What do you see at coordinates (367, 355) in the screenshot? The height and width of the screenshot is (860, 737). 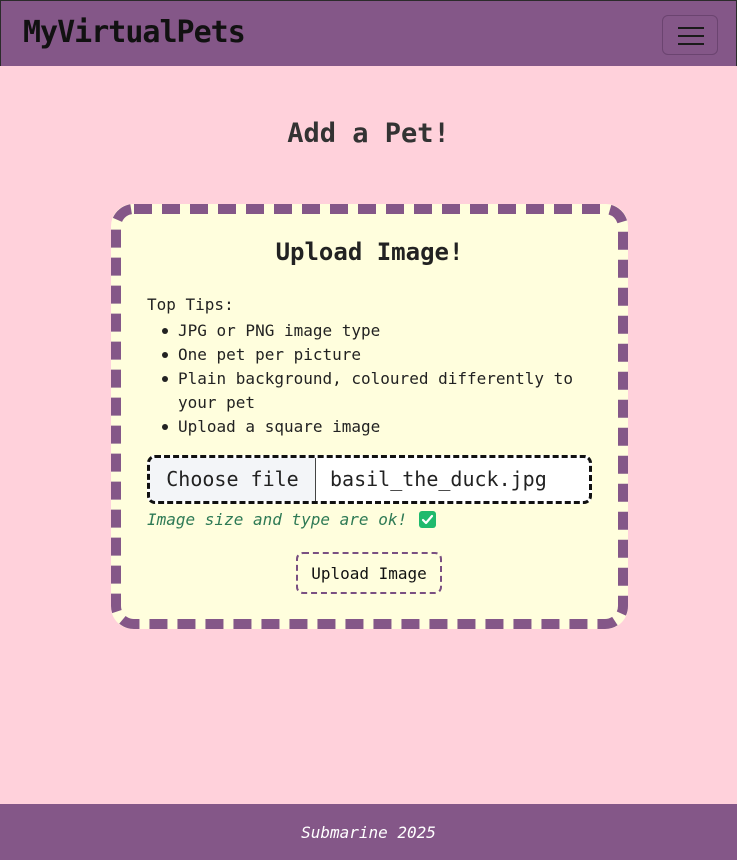 I see `tip-item: One pet per picture` at bounding box center [367, 355].